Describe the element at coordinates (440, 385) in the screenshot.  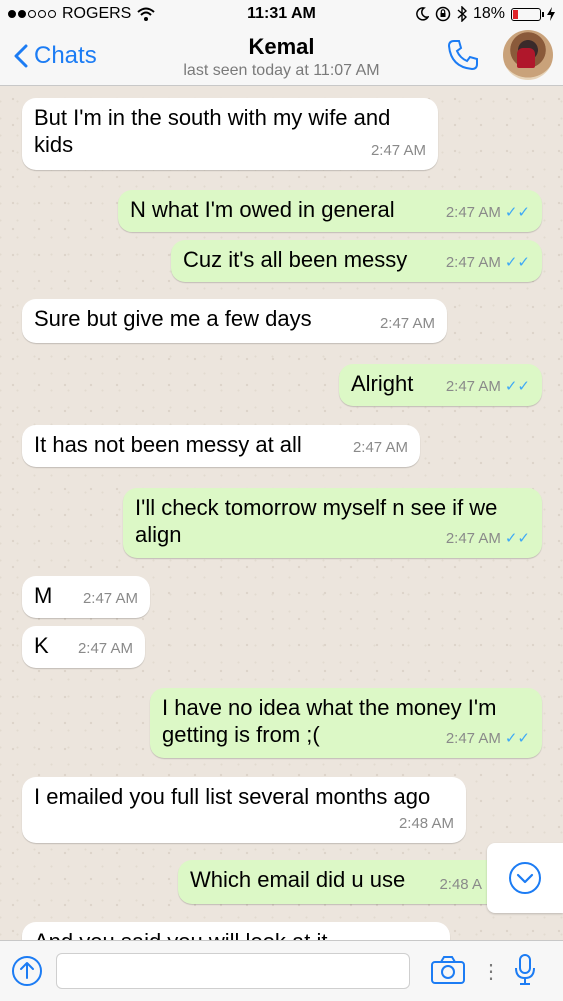
I see `message-bubble: Alright 2:47 AM ✓✓` at that location.